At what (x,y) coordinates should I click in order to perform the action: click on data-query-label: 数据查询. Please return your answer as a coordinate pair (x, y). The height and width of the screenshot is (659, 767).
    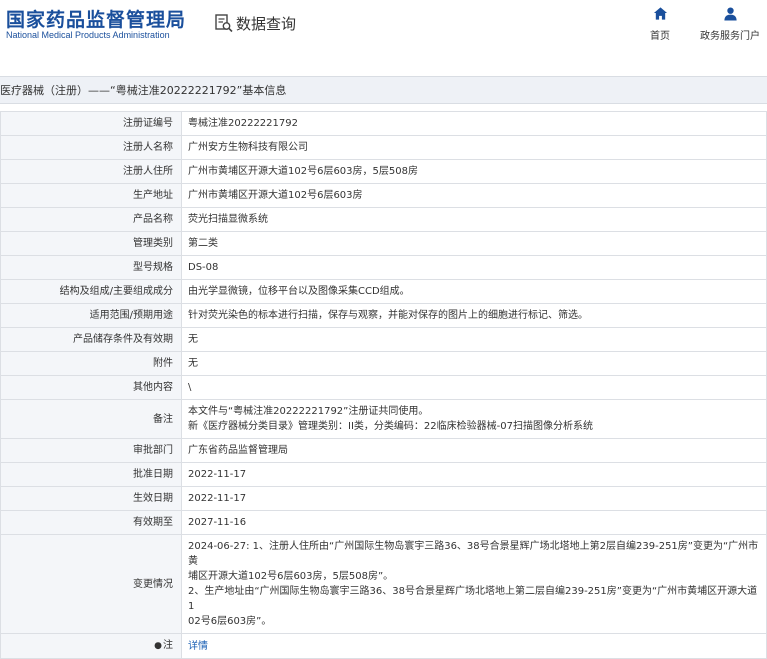
    Looking at the image, I should click on (266, 23).